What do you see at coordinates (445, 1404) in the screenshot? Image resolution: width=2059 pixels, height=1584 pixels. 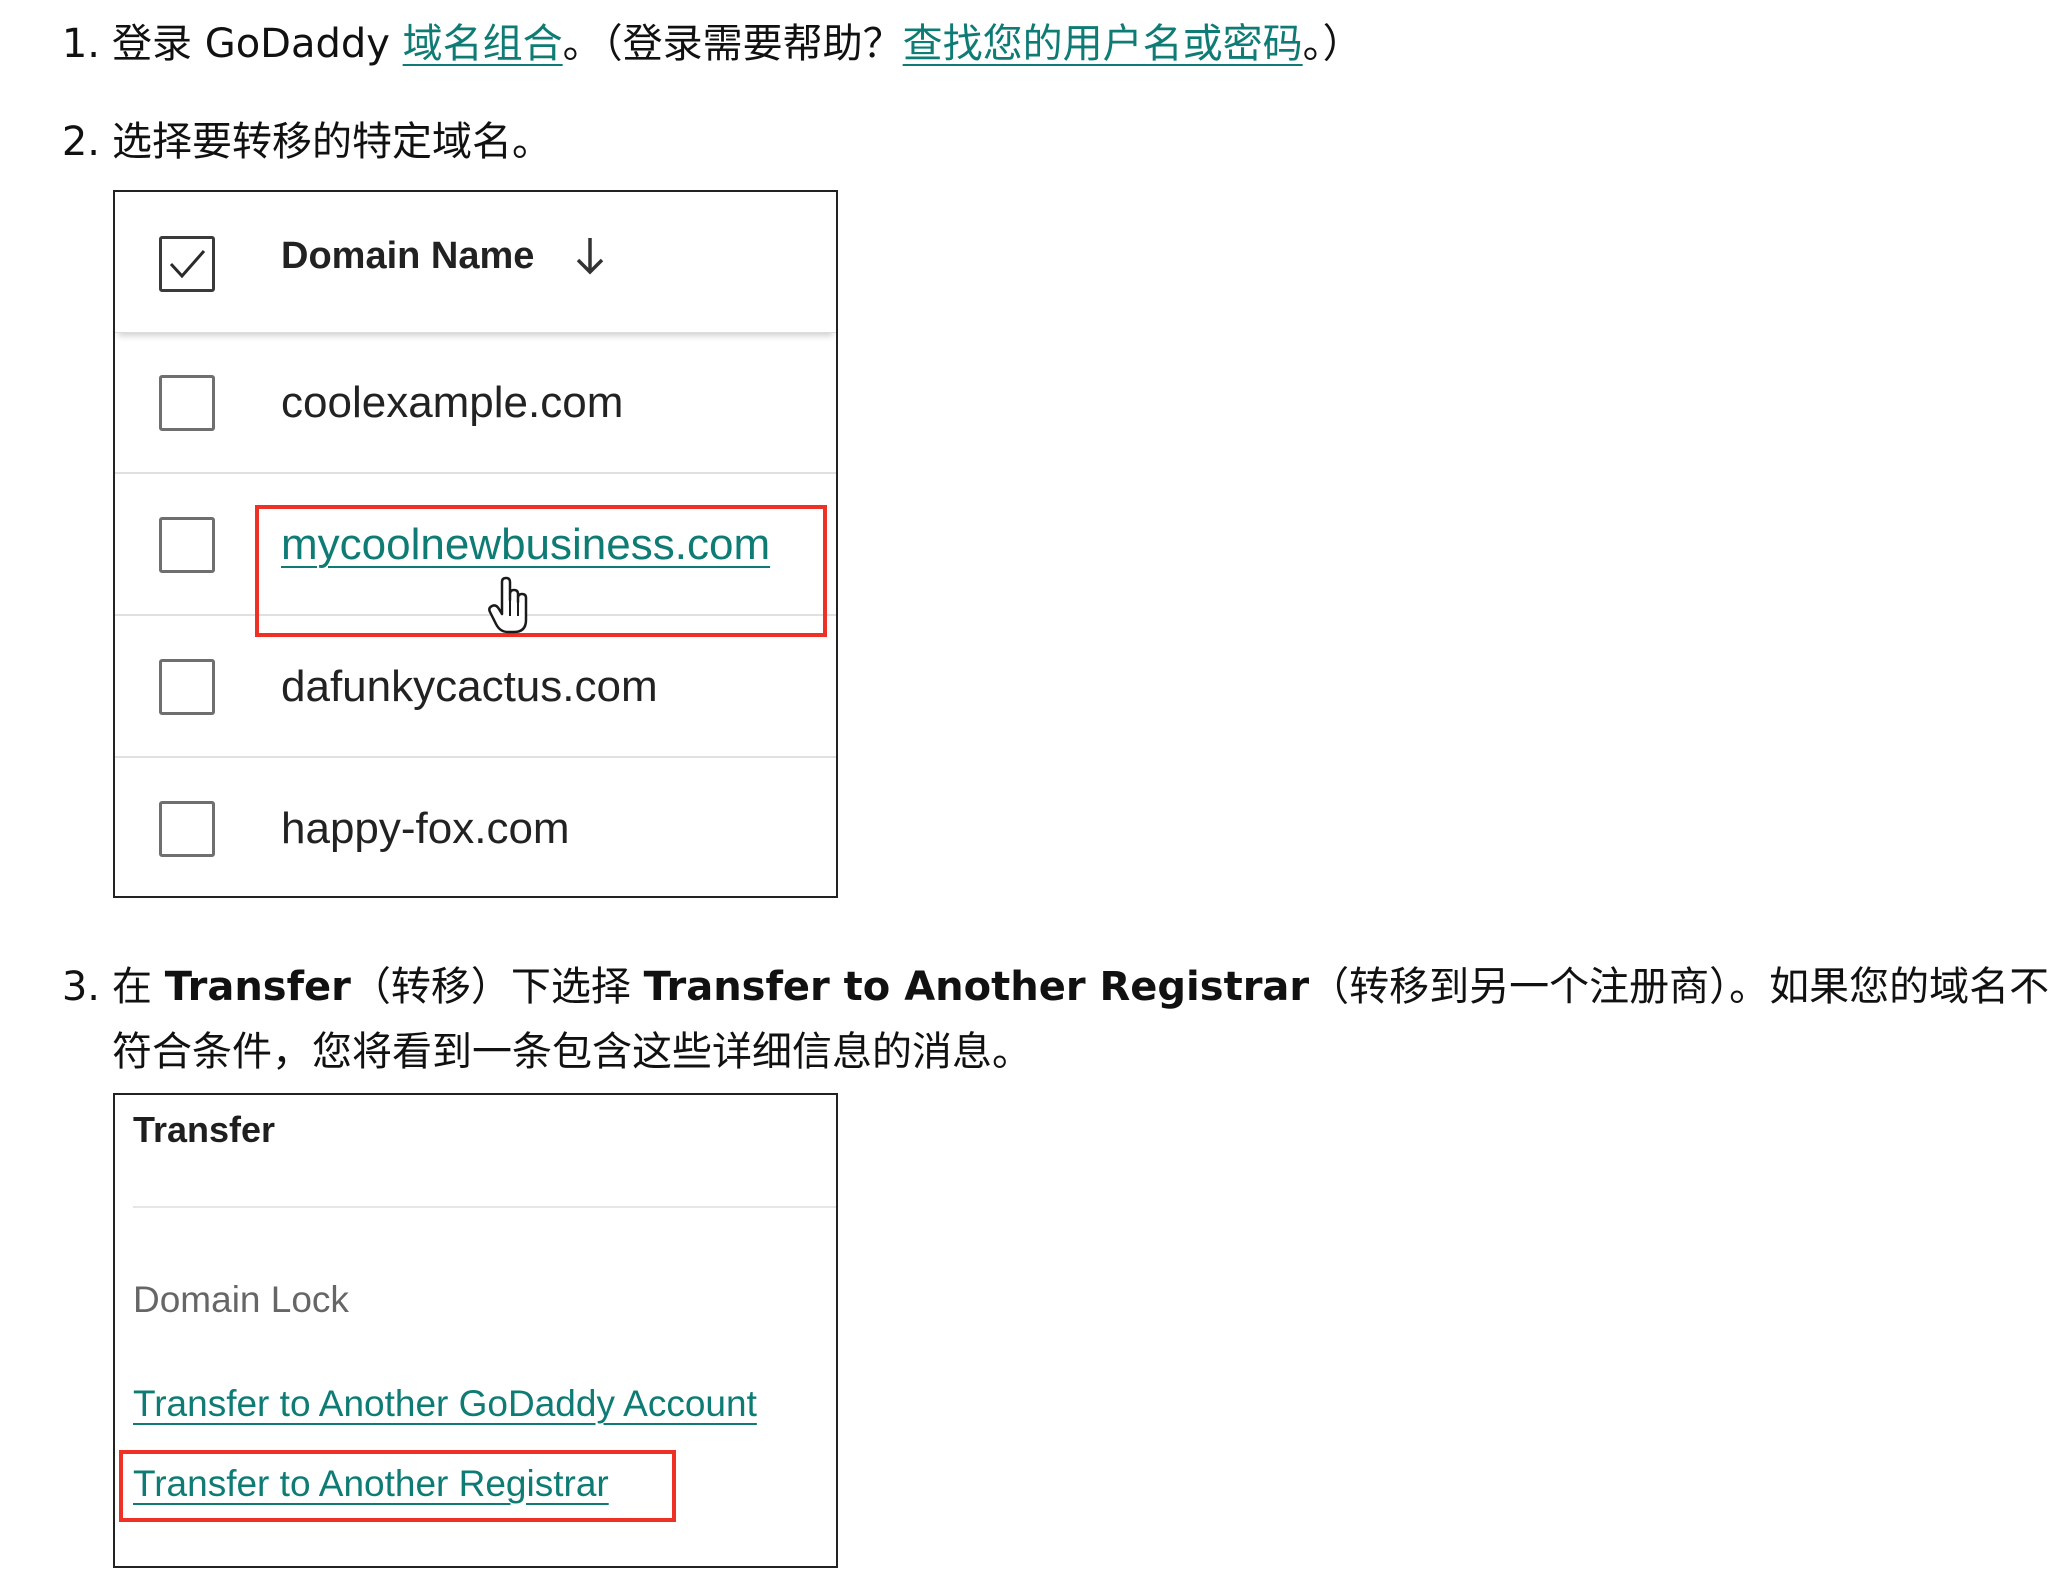 I see `transfer-to-godaddy-account-link: Transfer to Another GoDaddy Account` at bounding box center [445, 1404].